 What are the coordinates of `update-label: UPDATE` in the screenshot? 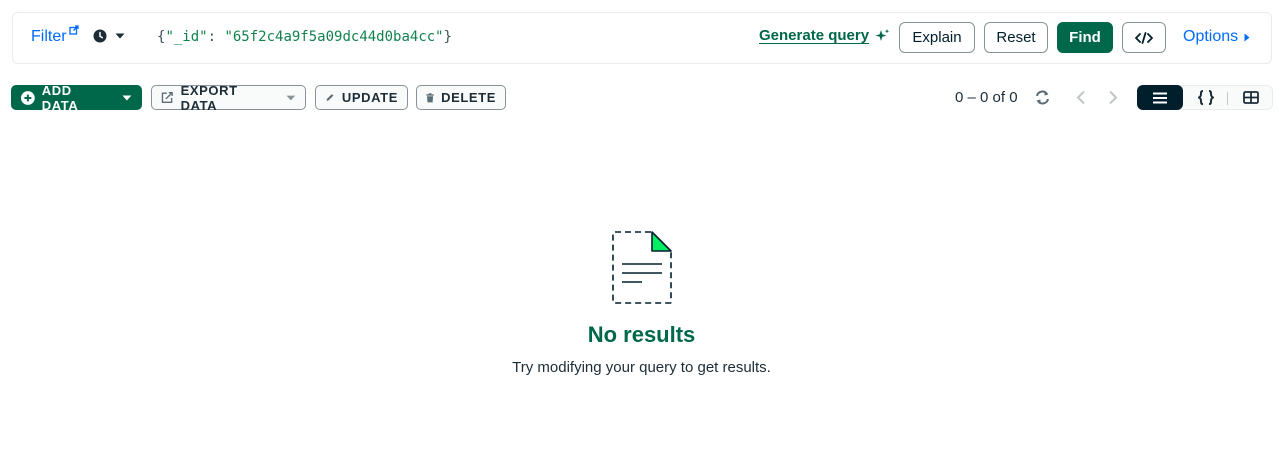 It's located at (369, 97).